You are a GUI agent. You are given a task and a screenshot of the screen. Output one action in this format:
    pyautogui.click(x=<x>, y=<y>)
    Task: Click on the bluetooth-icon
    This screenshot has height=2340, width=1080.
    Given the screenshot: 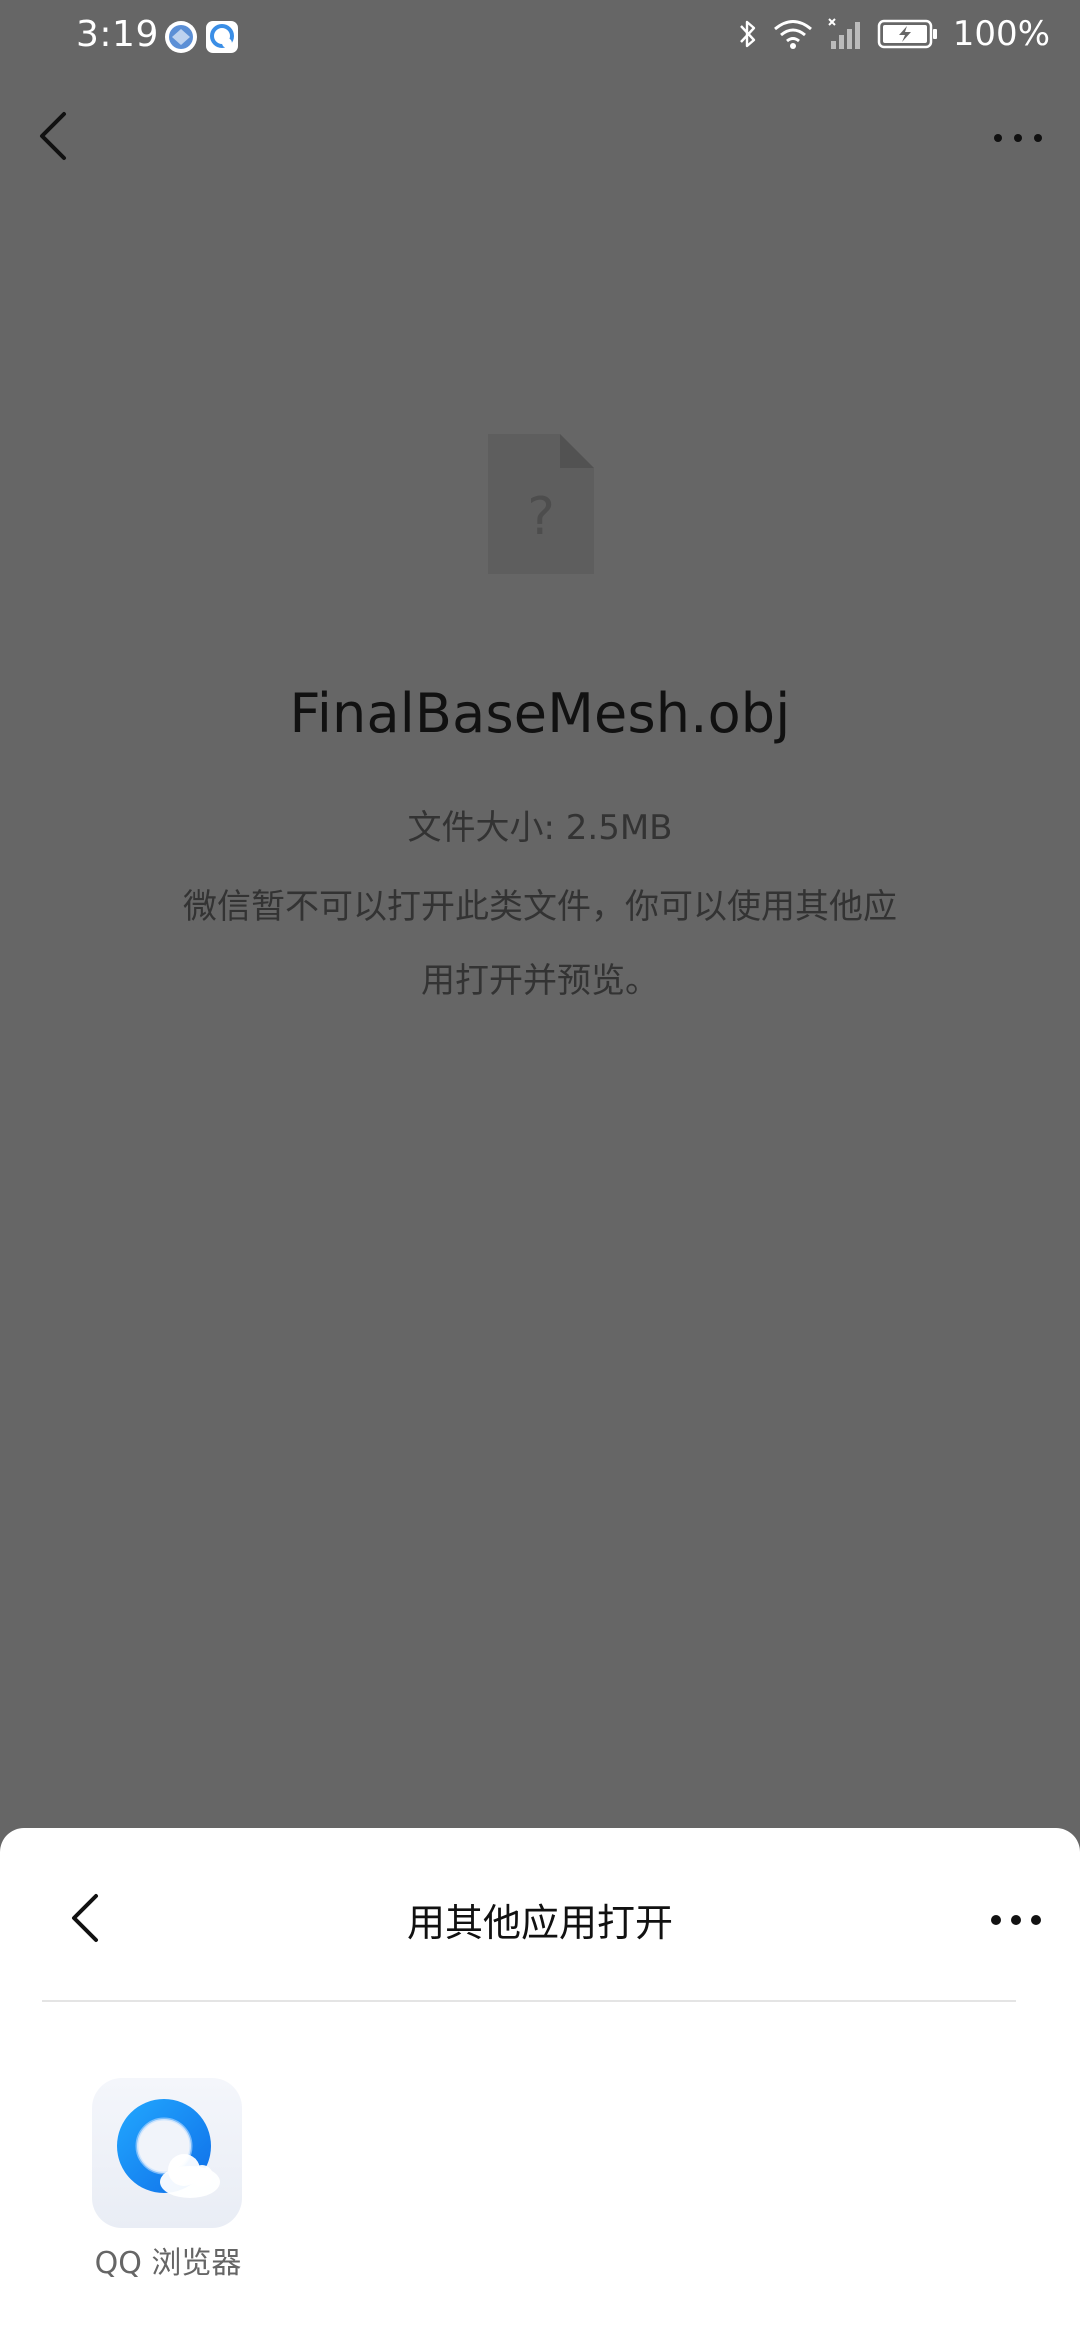 What is the action you would take?
    pyautogui.click(x=747, y=34)
    